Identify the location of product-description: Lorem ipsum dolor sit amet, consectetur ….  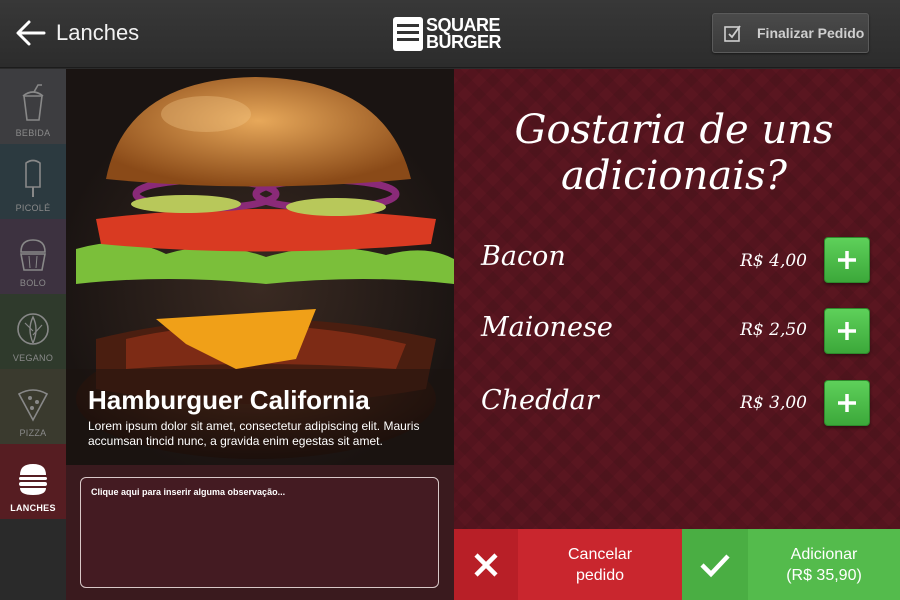
(254, 433).